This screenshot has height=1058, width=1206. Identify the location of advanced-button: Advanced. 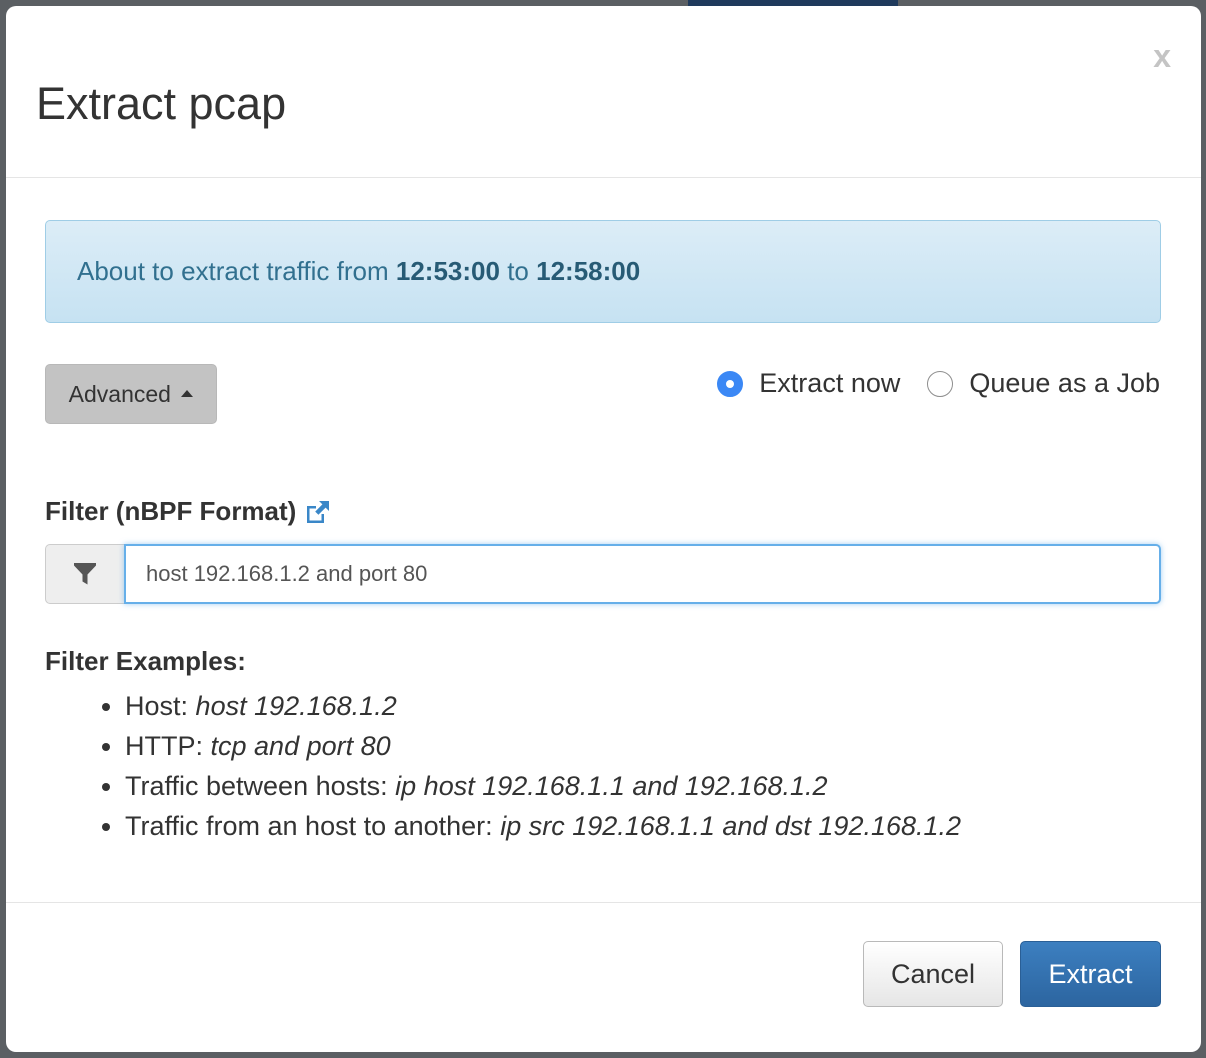
(131, 394).